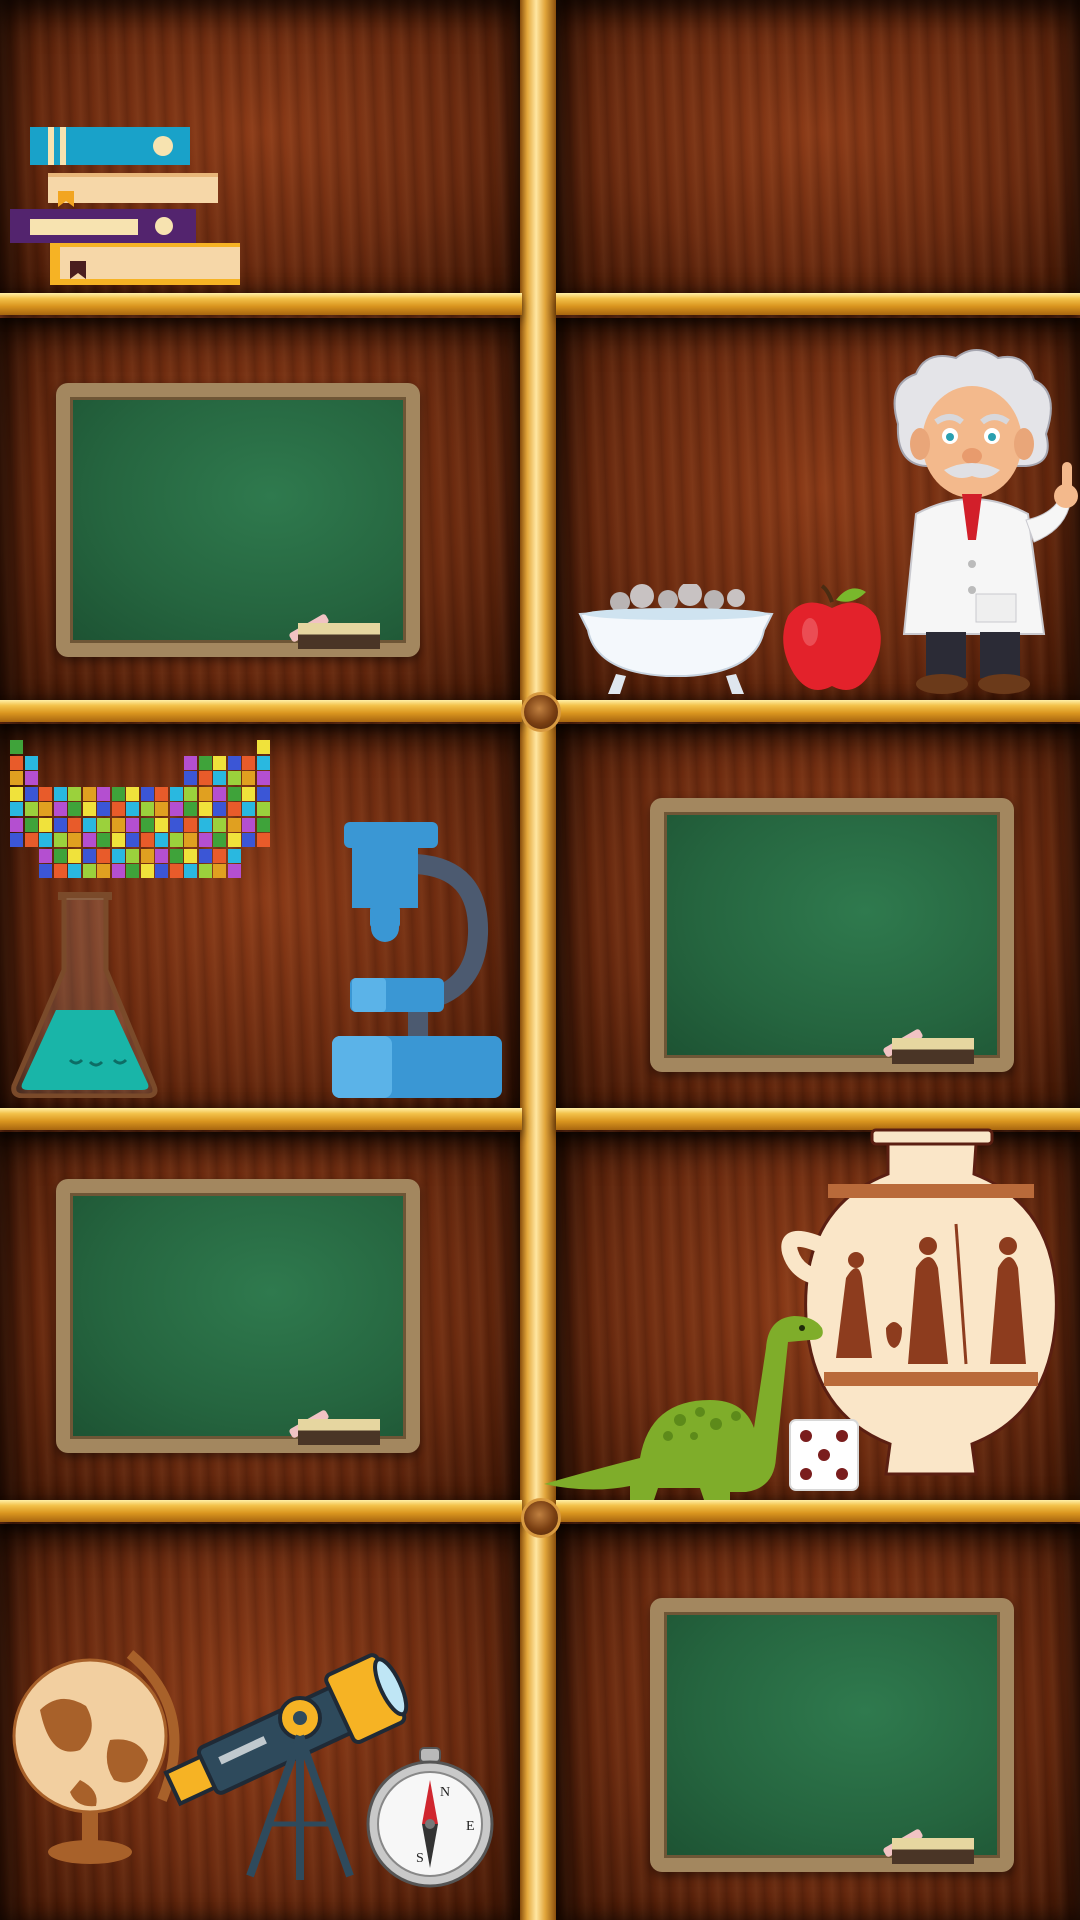 The width and height of the screenshot is (1080, 1920). Describe the element at coordinates (818, 147) in the screenshot. I see `shelf-cell-1-right` at that location.